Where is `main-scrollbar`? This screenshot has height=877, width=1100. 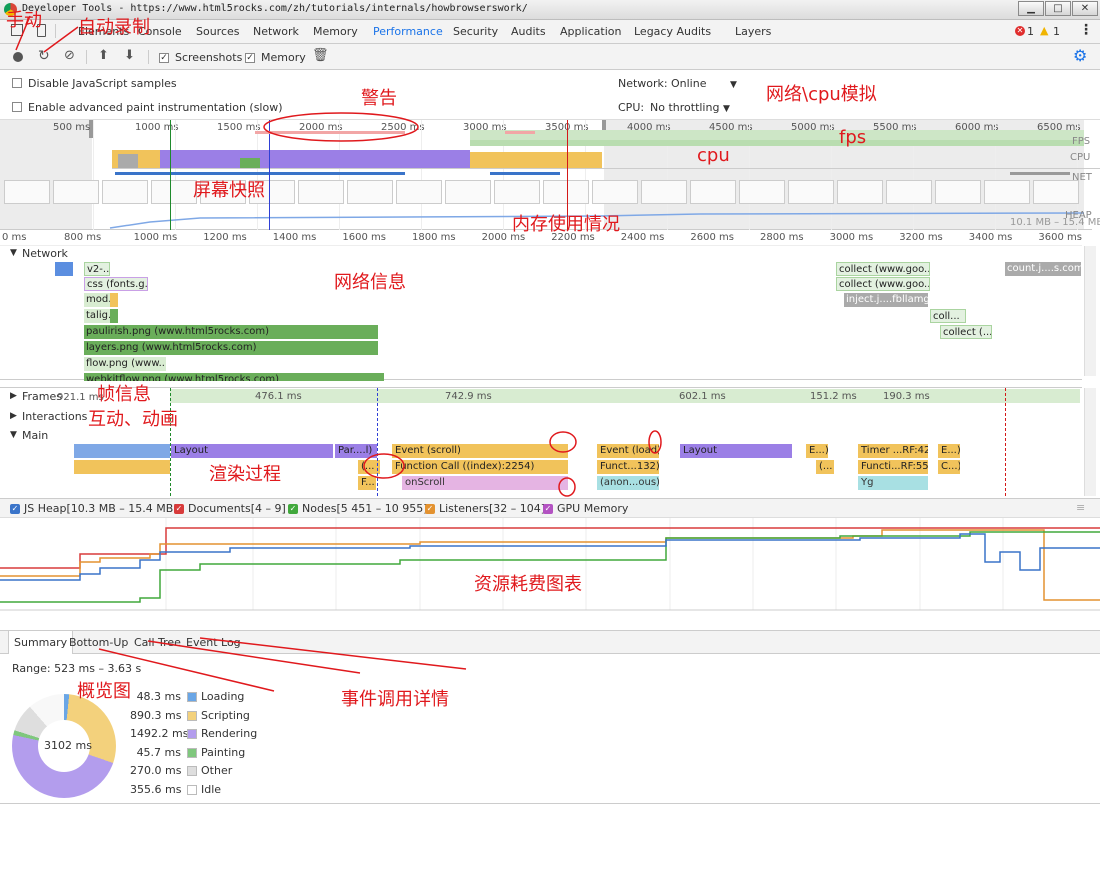
main-scrollbar is located at coordinates (1090, 442).